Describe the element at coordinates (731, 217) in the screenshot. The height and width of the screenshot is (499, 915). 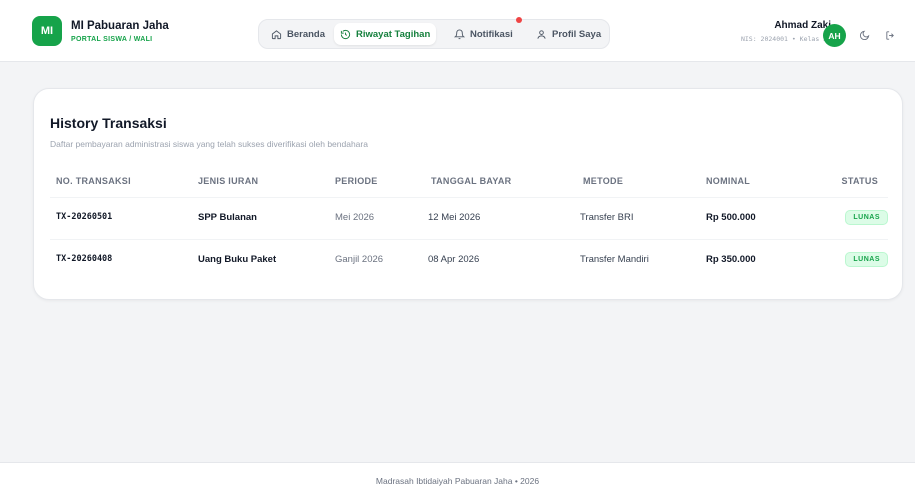
I see `amount: Rp 500.000` at that location.